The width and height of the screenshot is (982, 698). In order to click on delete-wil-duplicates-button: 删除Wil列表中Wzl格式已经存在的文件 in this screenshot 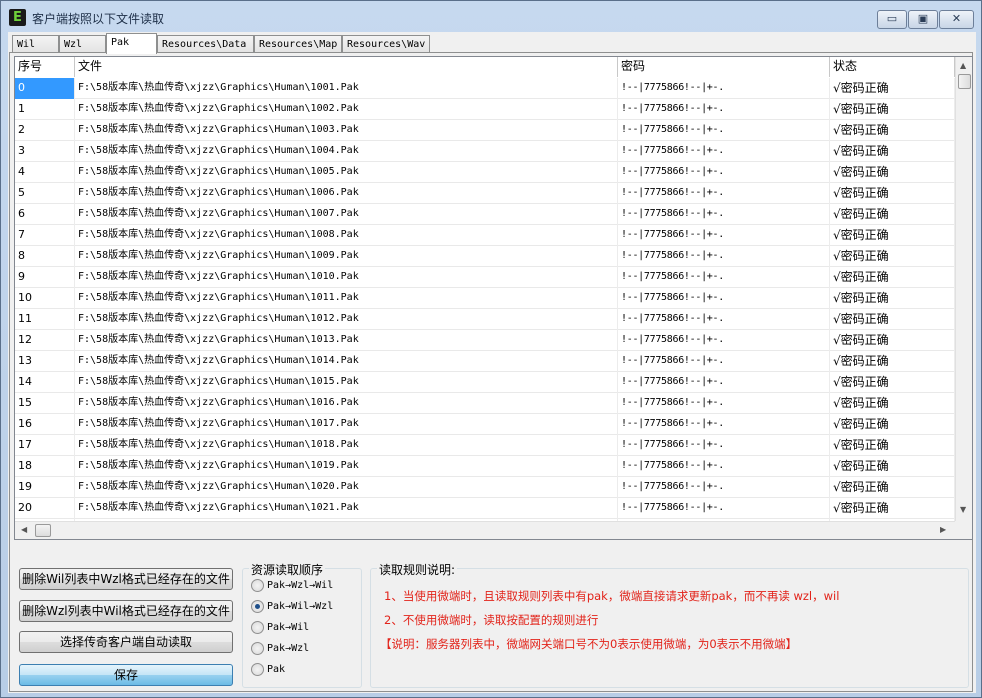, I will do `click(126, 579)`.